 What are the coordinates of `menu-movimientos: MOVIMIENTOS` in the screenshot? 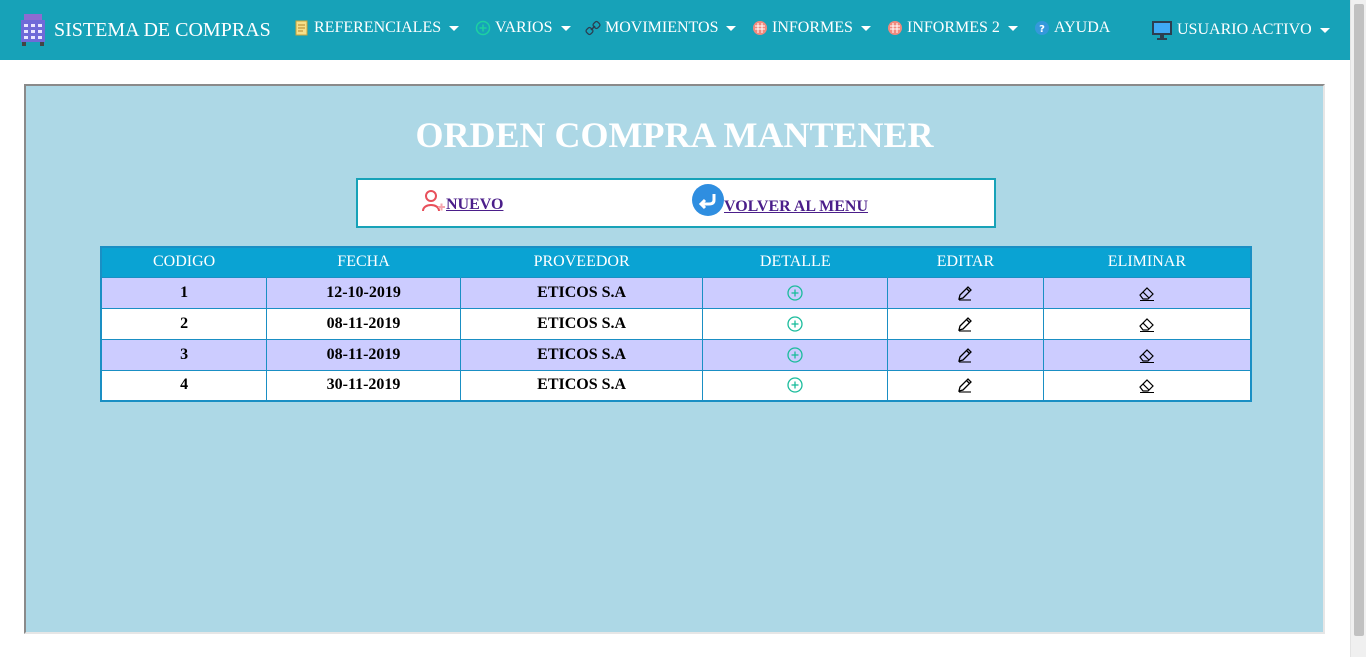 It's located at (661, 28).